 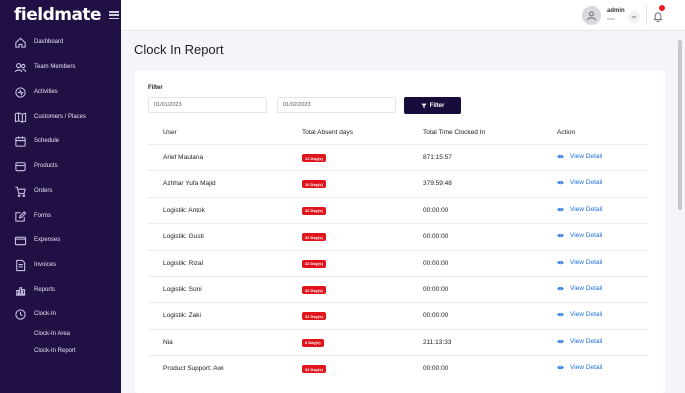 I want to click on sidebar-item-products: Products, so click(x=60, y=166).